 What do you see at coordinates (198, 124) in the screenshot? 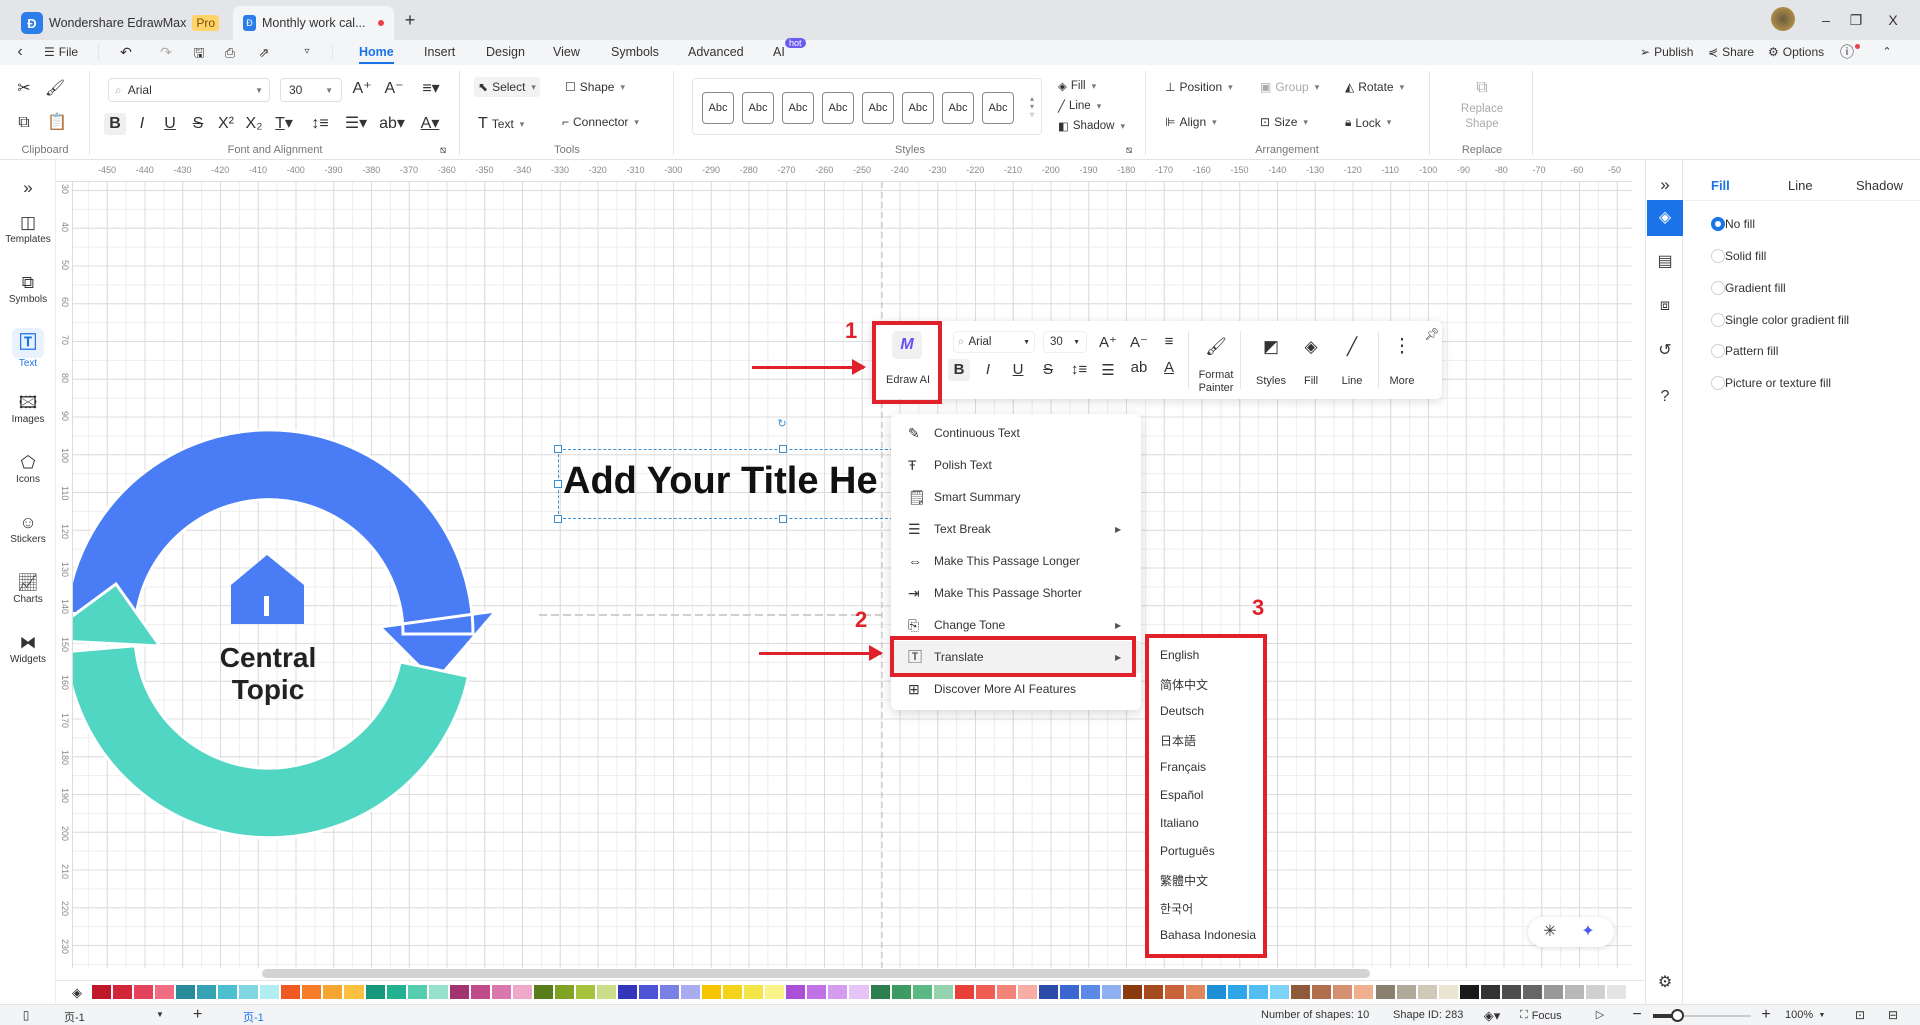
I see `strikethrough-icon: S` at bounding box center [198, 124].